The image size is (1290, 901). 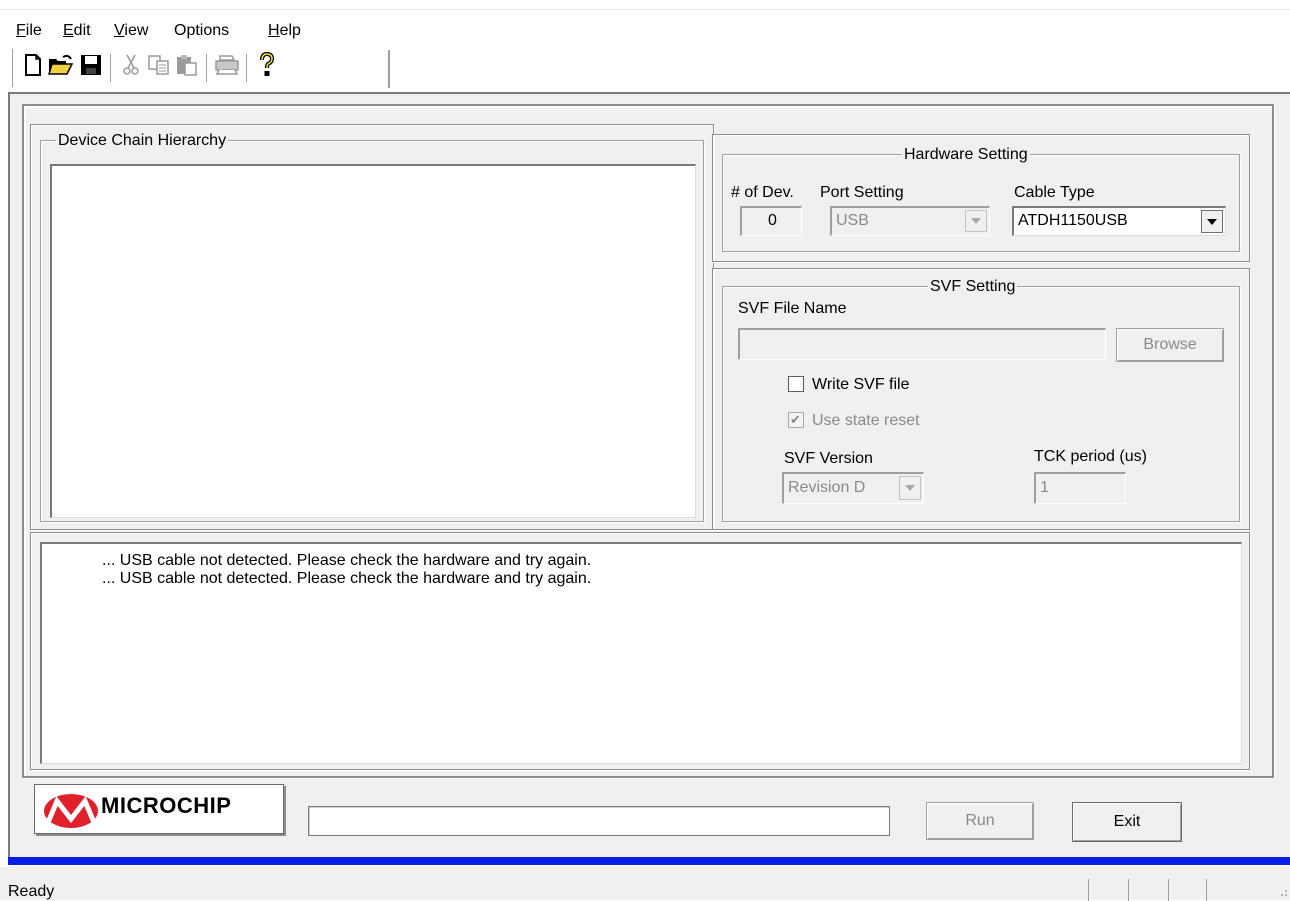 What do you see at coordinates (796, 384) in the screenshot?
I see `write-svf-checkbox` at bounding box center [796, 384].